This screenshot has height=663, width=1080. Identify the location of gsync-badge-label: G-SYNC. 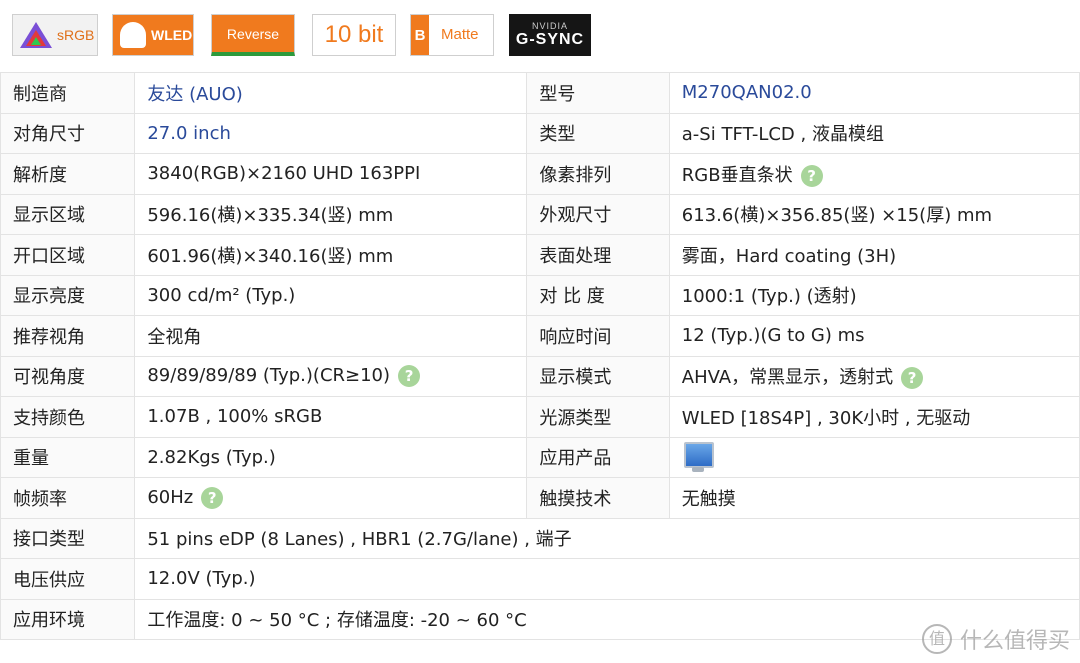
(550, 39).